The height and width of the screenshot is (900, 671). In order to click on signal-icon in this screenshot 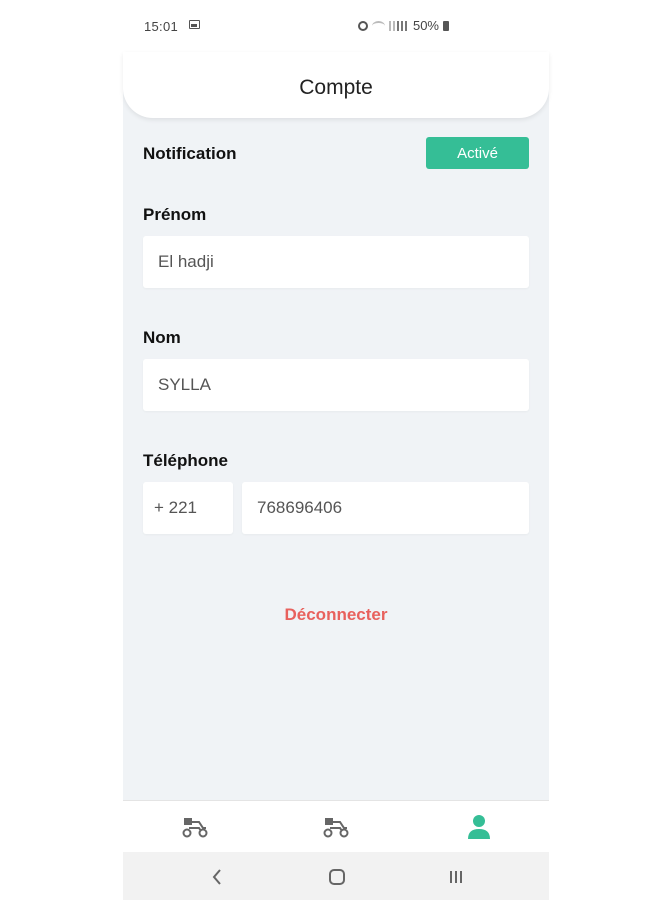, I will do `click(398, 25)`.